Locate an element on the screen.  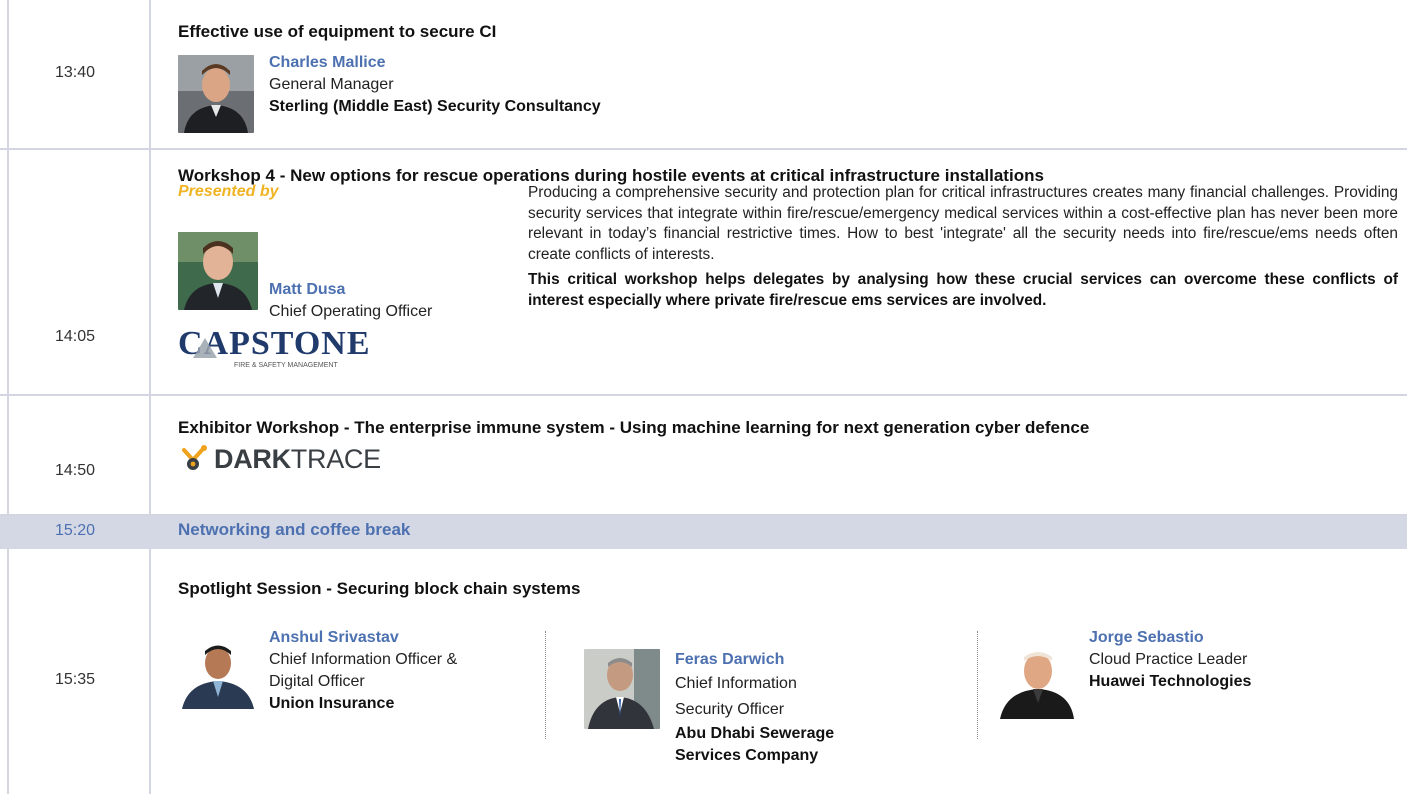
capstone-logo: CAPSTONE FIRE & SAFETY MANAGEMENT is located at coordinates (278, 344).